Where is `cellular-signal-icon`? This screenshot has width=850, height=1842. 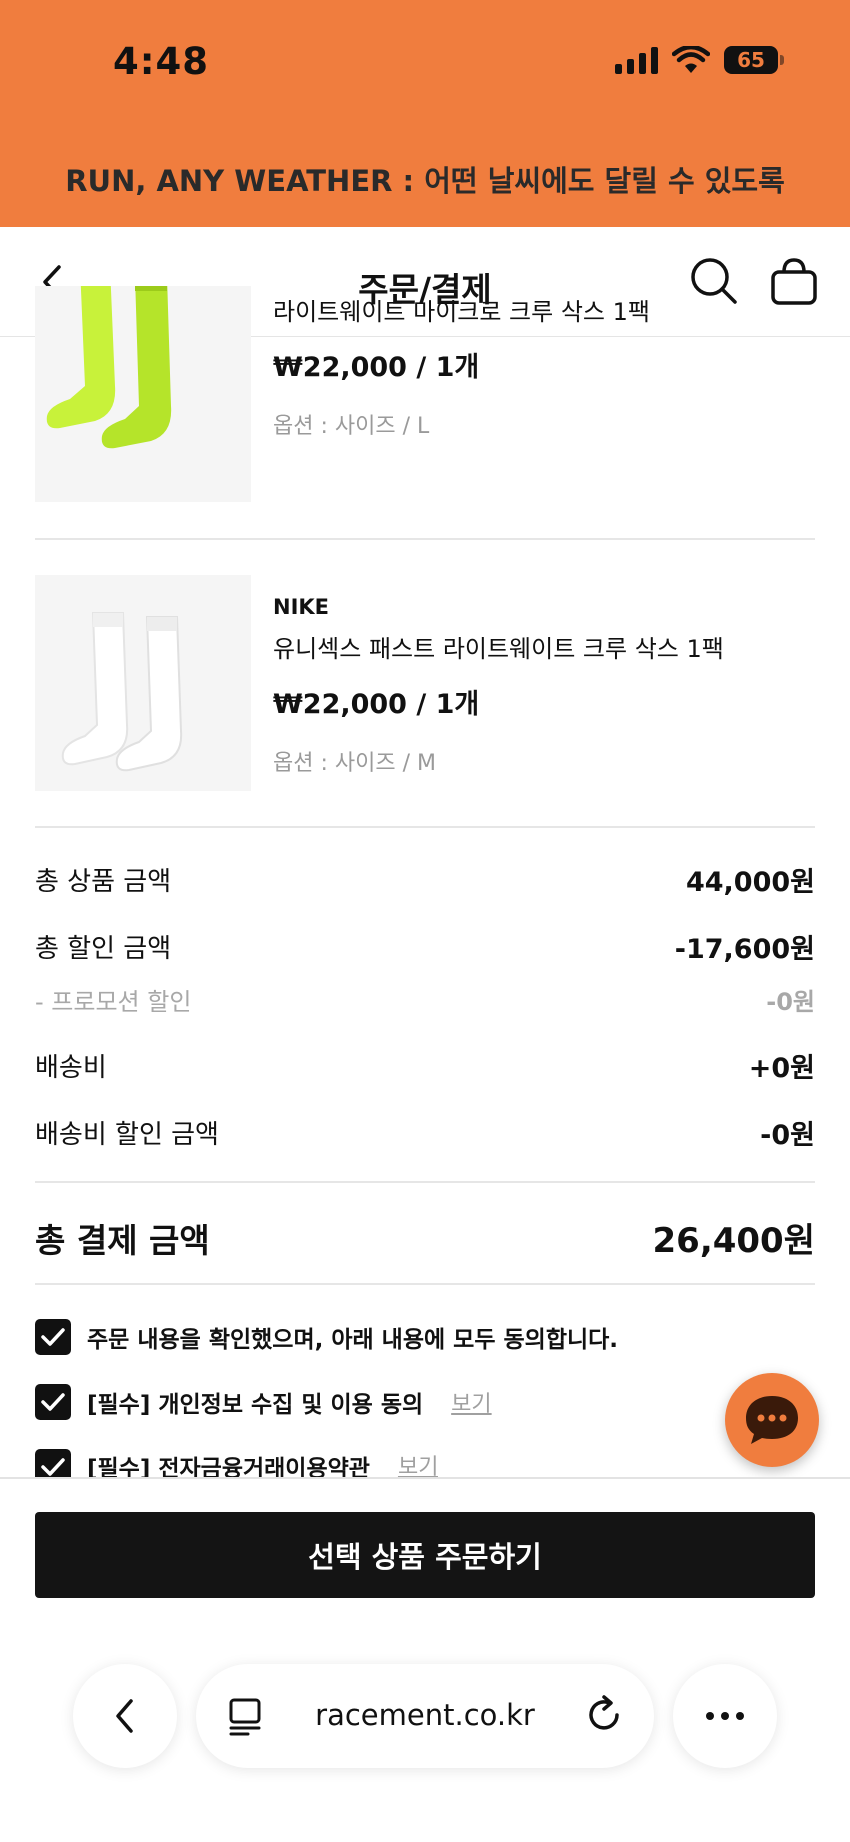
cellular-signal-icon is located at coordinates (636, 60).